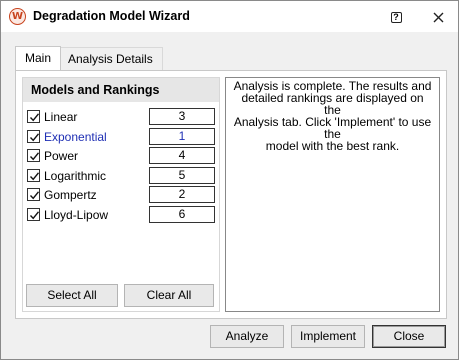 This screenshot has width=459, height=360. I want to click on model-rank-field: 5, so click(182, 175).